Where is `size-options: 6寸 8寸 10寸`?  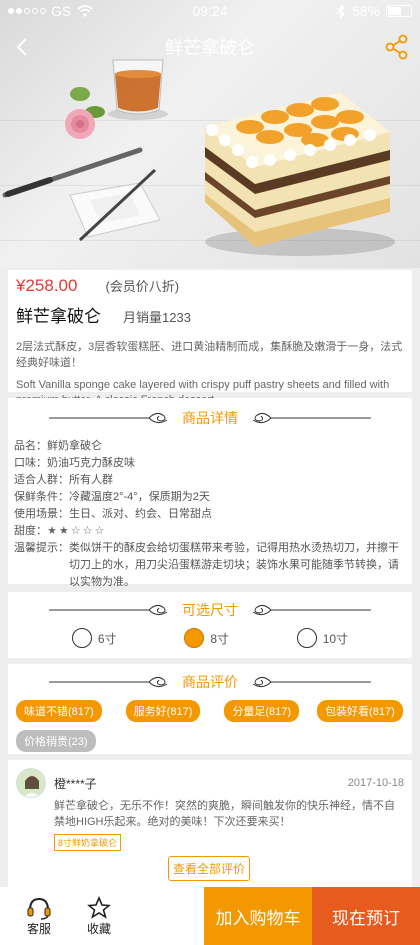
size-options: 6寸 8寸 10寸 is located at coordinates (210, 638).